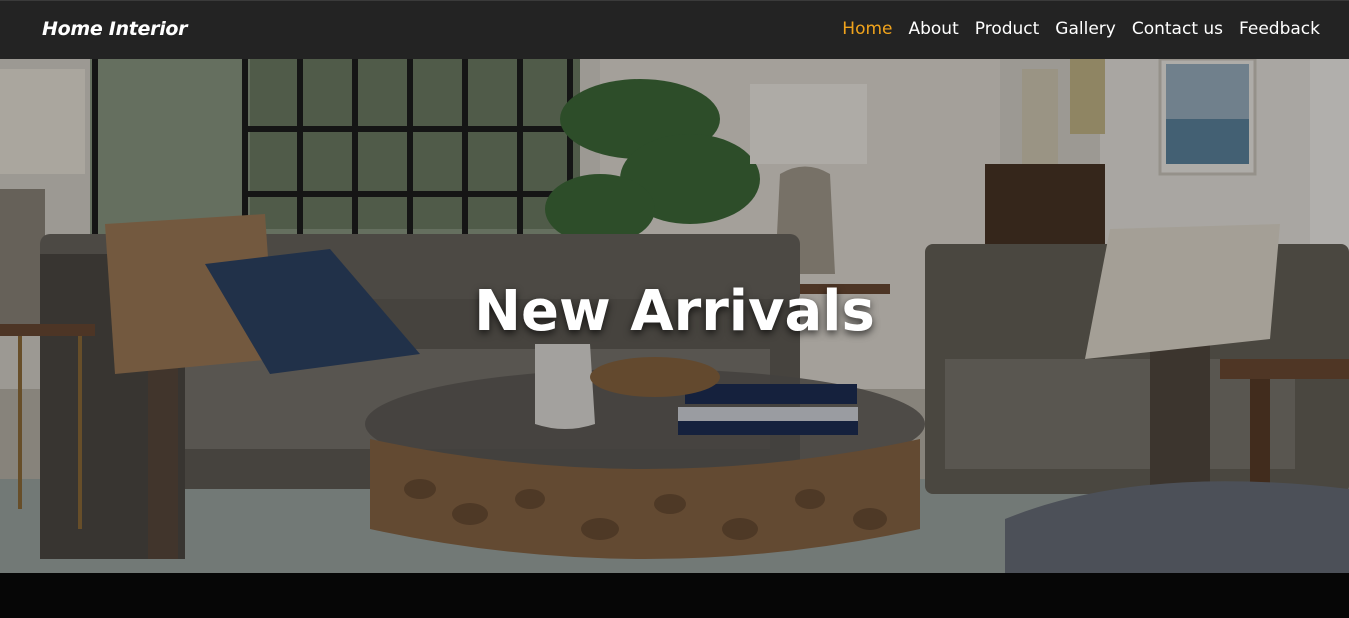 This screenshot has width=1349, height=618. Describe the element at coordinates (674, 311) in the screenshot. I see `hero-title: New Arrivals` at that location.